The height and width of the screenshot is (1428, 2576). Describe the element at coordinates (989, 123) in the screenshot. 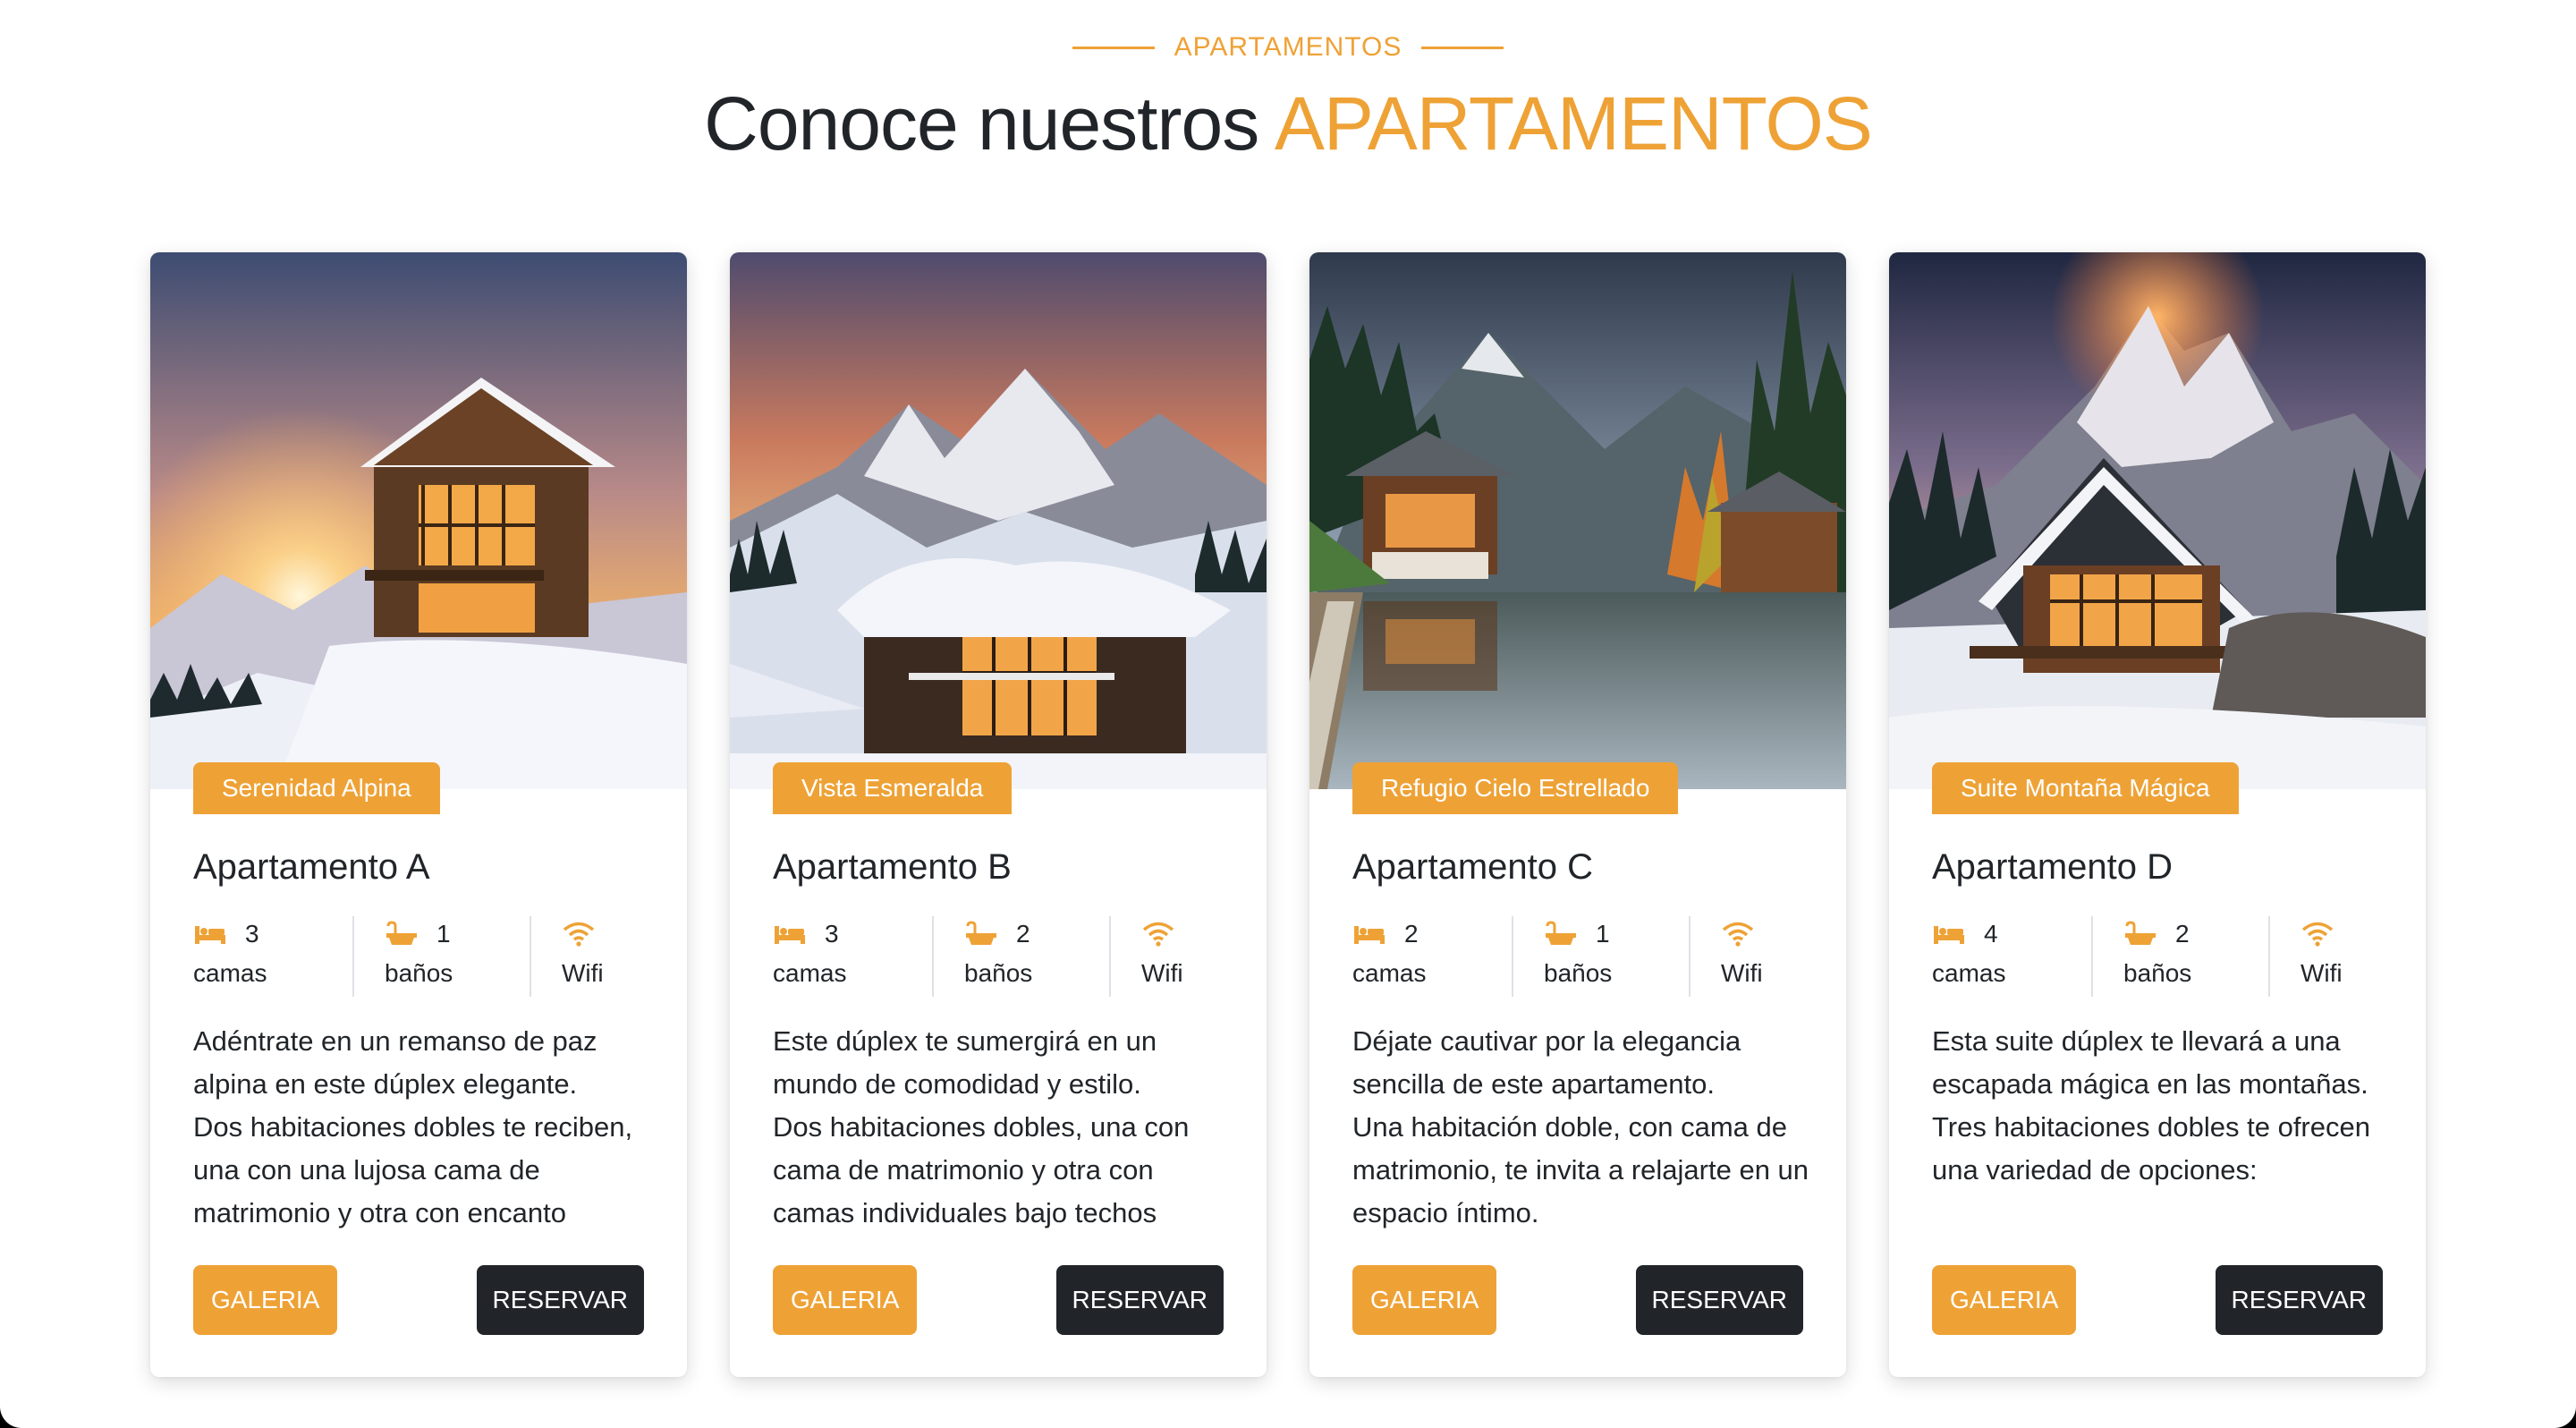

I see `heading-main: Conoce nuestros` at that location.